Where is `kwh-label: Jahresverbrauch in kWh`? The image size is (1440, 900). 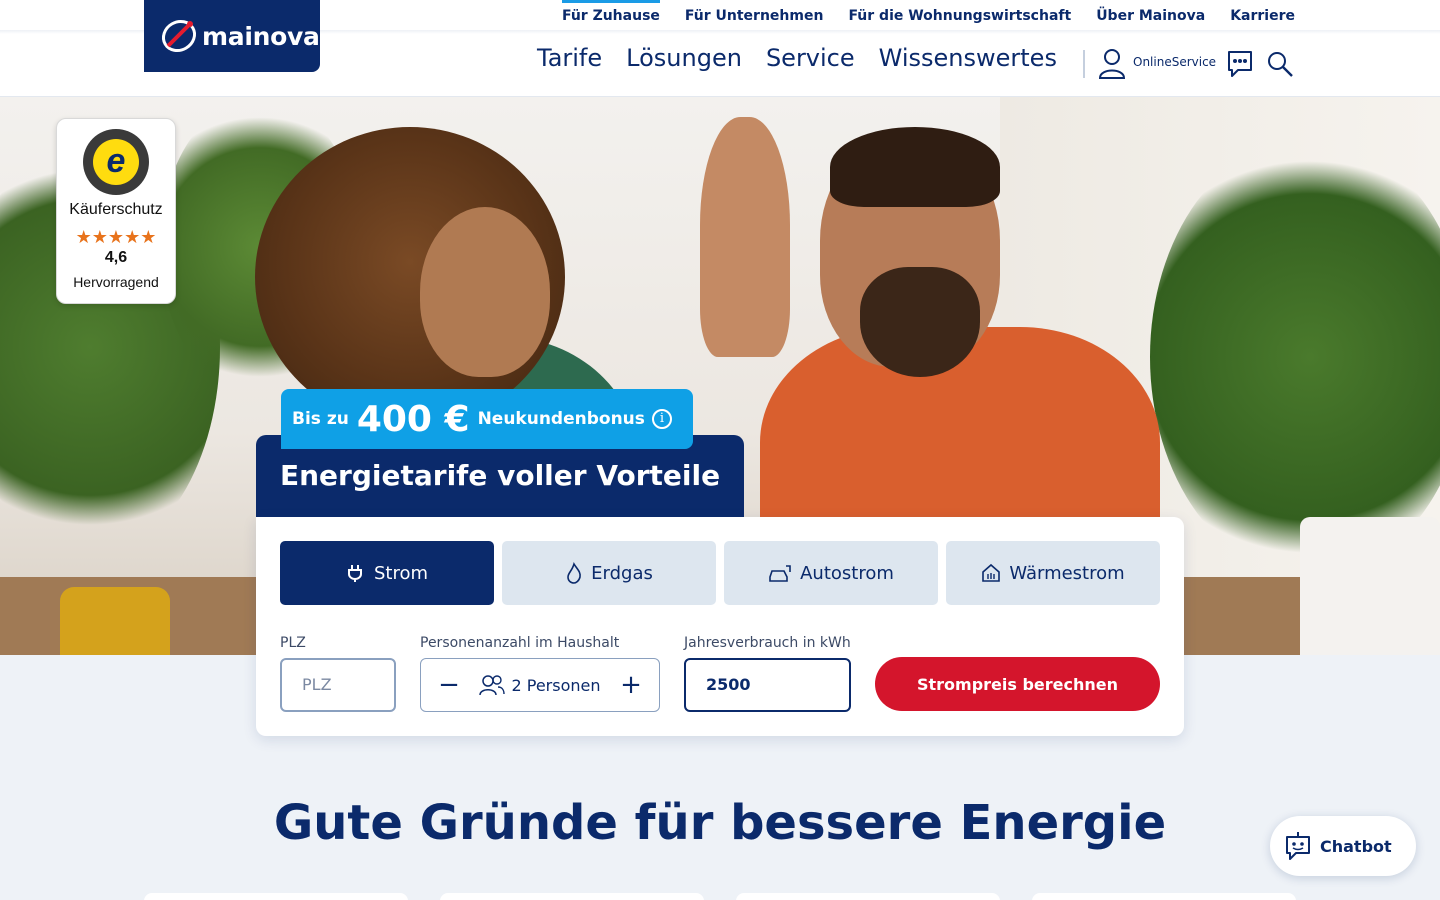
kwh-label: Jahresverbrauch in kWh is located at coordinates (767, 643).